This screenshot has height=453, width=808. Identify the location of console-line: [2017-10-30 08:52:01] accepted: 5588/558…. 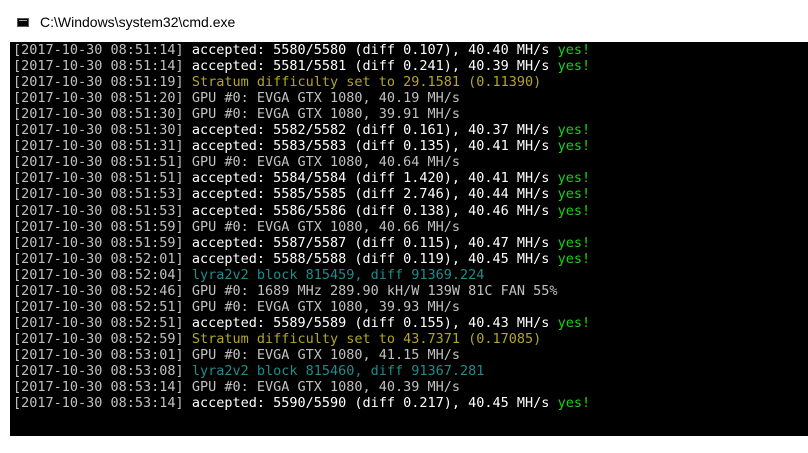
(301, 259).